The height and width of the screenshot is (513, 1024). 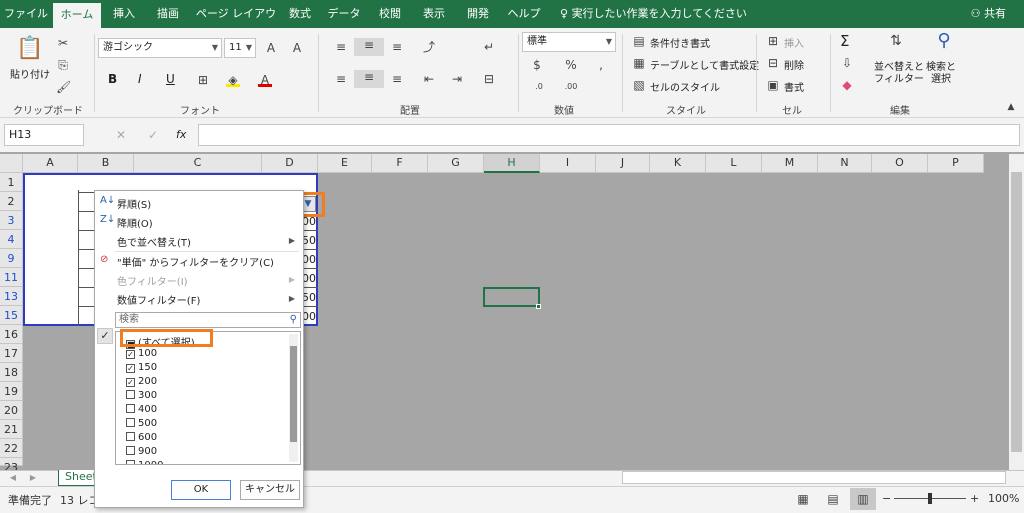 I want to click on scroll-left-icon: ◀, so click(x=13, y=478).